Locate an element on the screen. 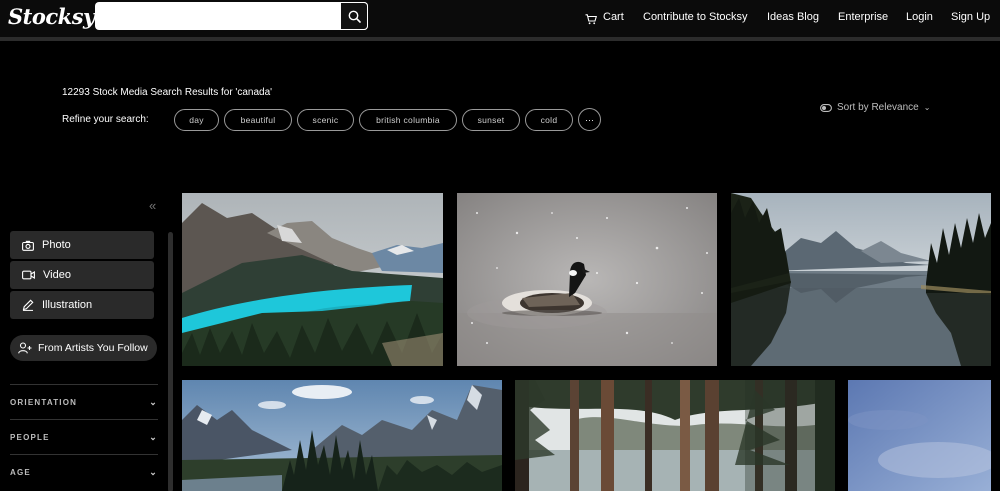  follow-label: From Artists You Follow is located at coordinates (93, 348).